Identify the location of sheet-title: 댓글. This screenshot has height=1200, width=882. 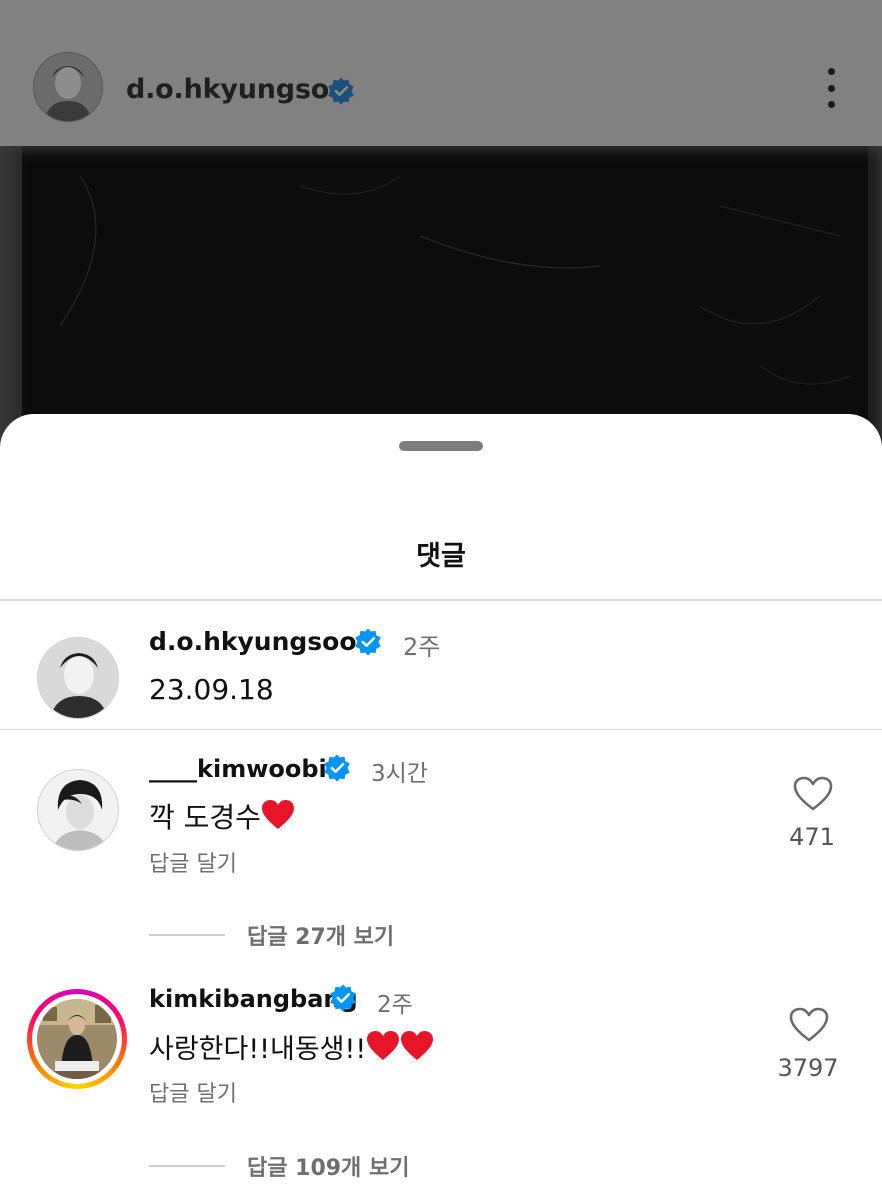
(441, 556).